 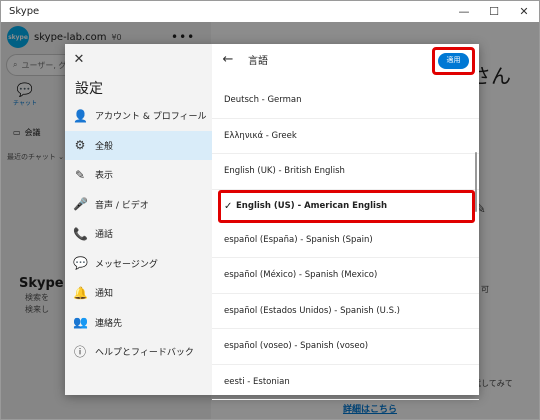 I want to click on sidebar-item: 🎤 音声 / ビデオ, so click(x=138, y=205).